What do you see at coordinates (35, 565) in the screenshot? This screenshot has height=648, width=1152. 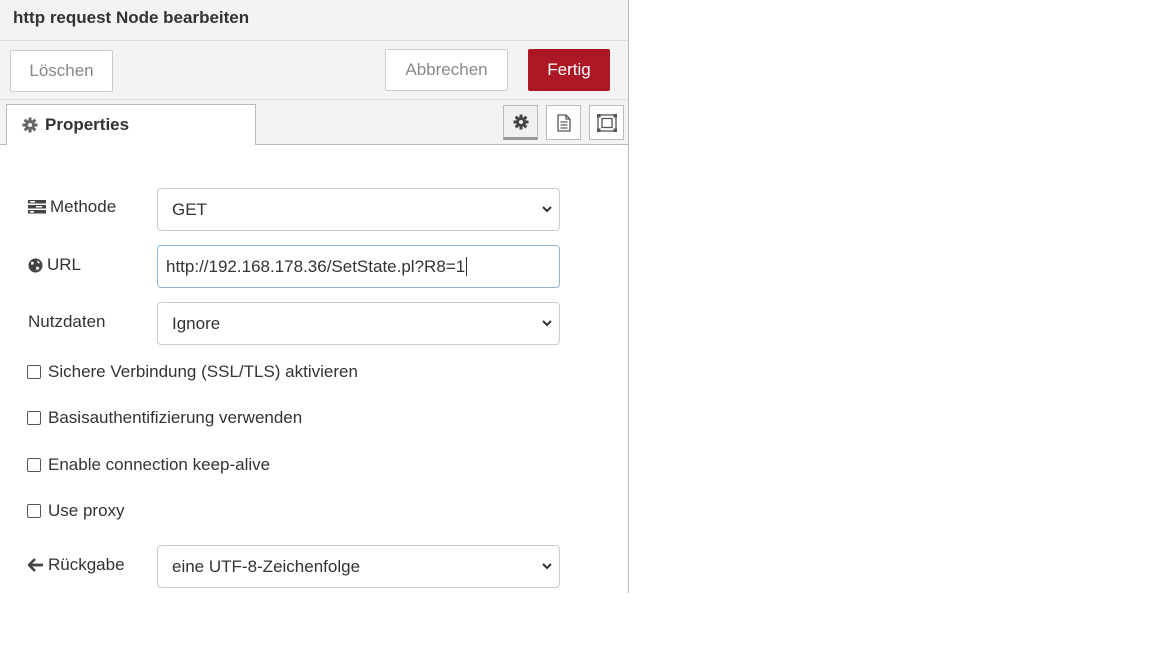 I see `arrow-left-icon` at bounding box center [35, 565].